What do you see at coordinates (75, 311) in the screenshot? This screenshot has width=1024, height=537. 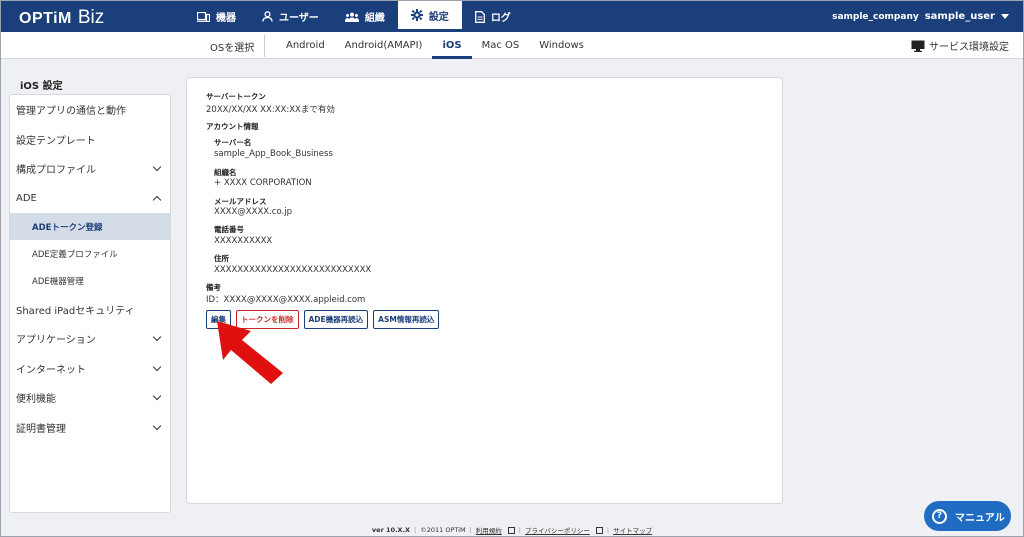 I see `sidebar-item-label: Shared iPadセキュリティ` at bounding box center [75, 311].